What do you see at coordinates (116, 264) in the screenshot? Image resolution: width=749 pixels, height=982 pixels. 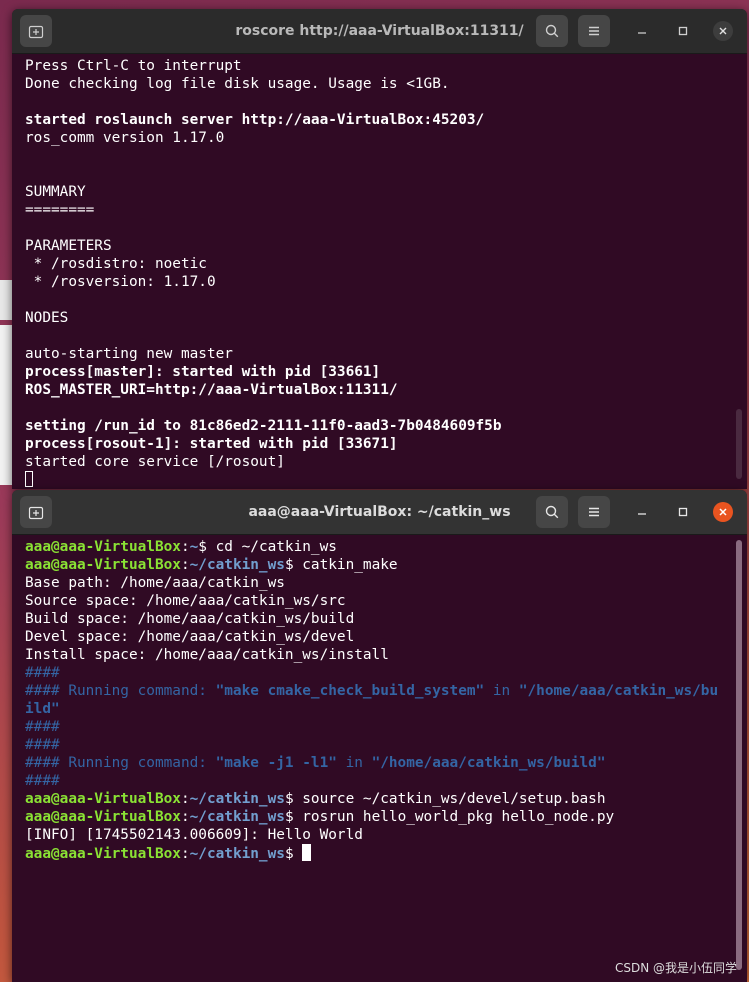 I see `terminal-text: * /rosdistro: noetic` at bounding box center [116, 264].